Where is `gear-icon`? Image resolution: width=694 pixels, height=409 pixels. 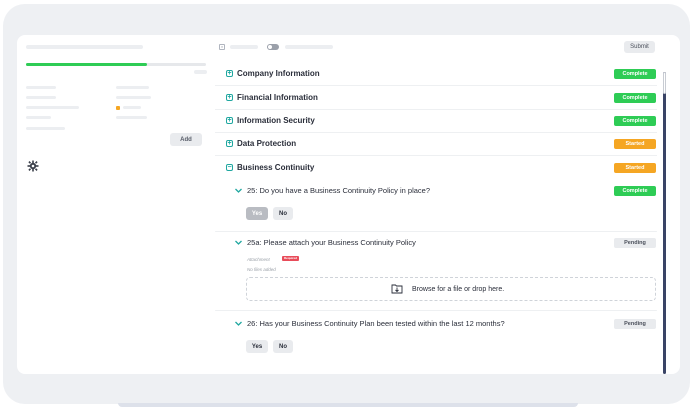
gear-icon is located at coordinates (33, 166).